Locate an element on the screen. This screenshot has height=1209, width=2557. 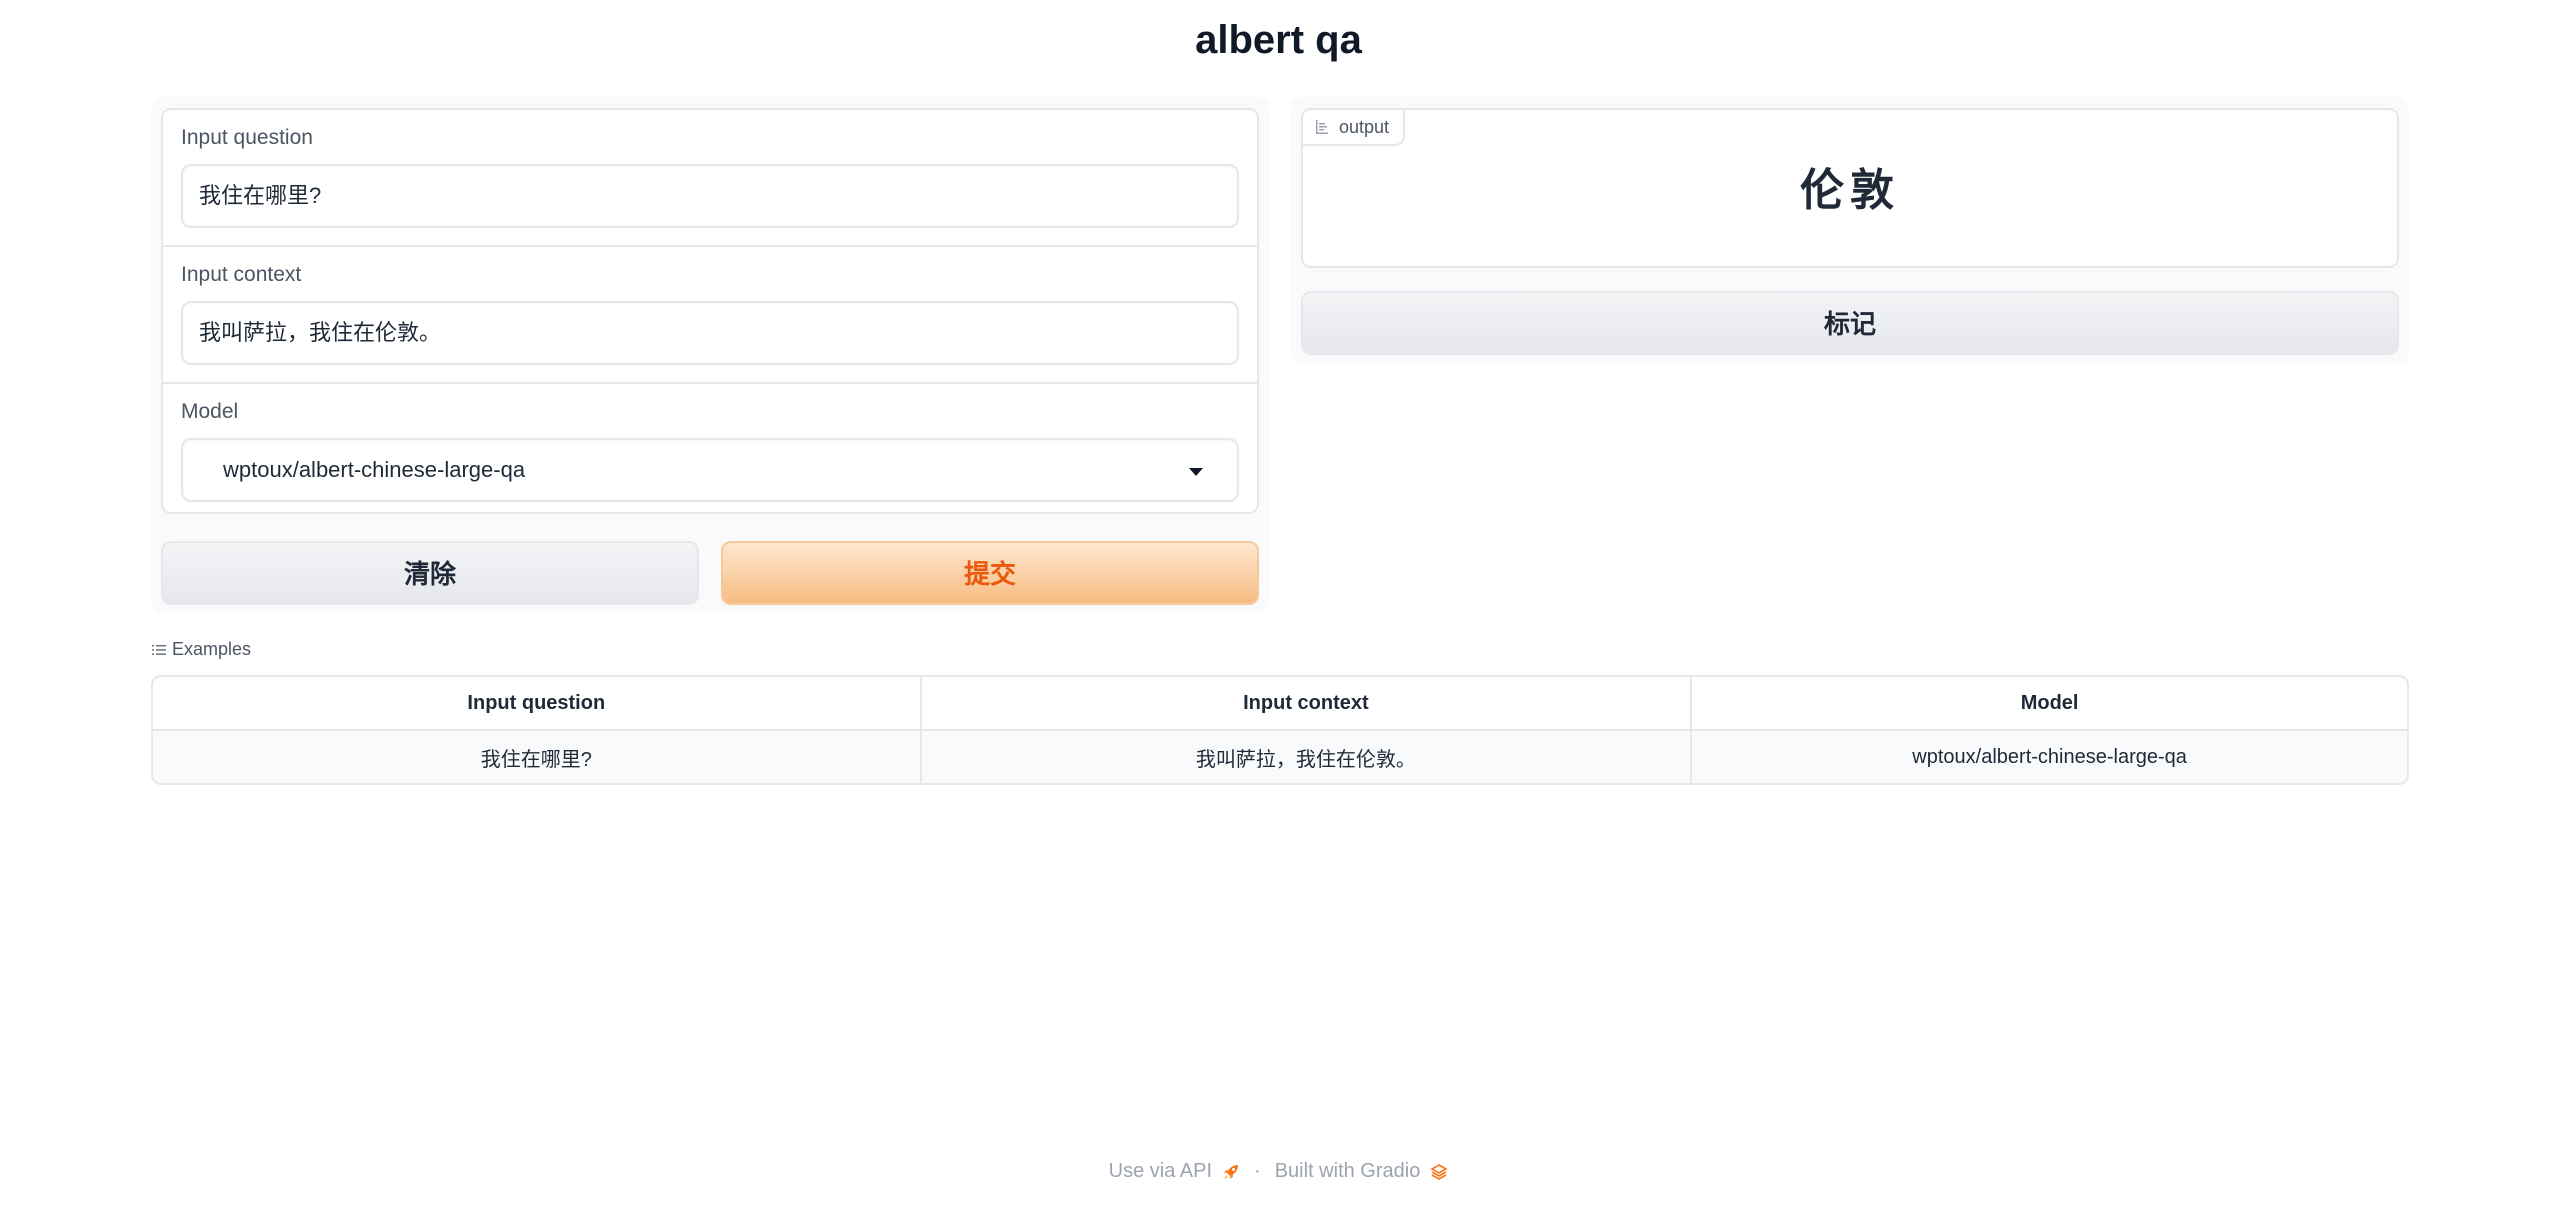
chevron-down-icon is located at coordinates (1196, 472).